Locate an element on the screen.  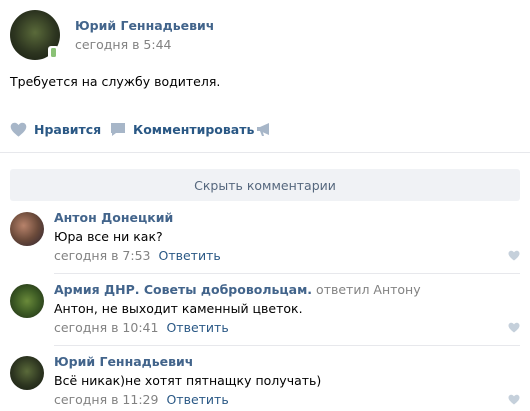
reply-to-label: ответил Антону is located at coordinates (368, 289).